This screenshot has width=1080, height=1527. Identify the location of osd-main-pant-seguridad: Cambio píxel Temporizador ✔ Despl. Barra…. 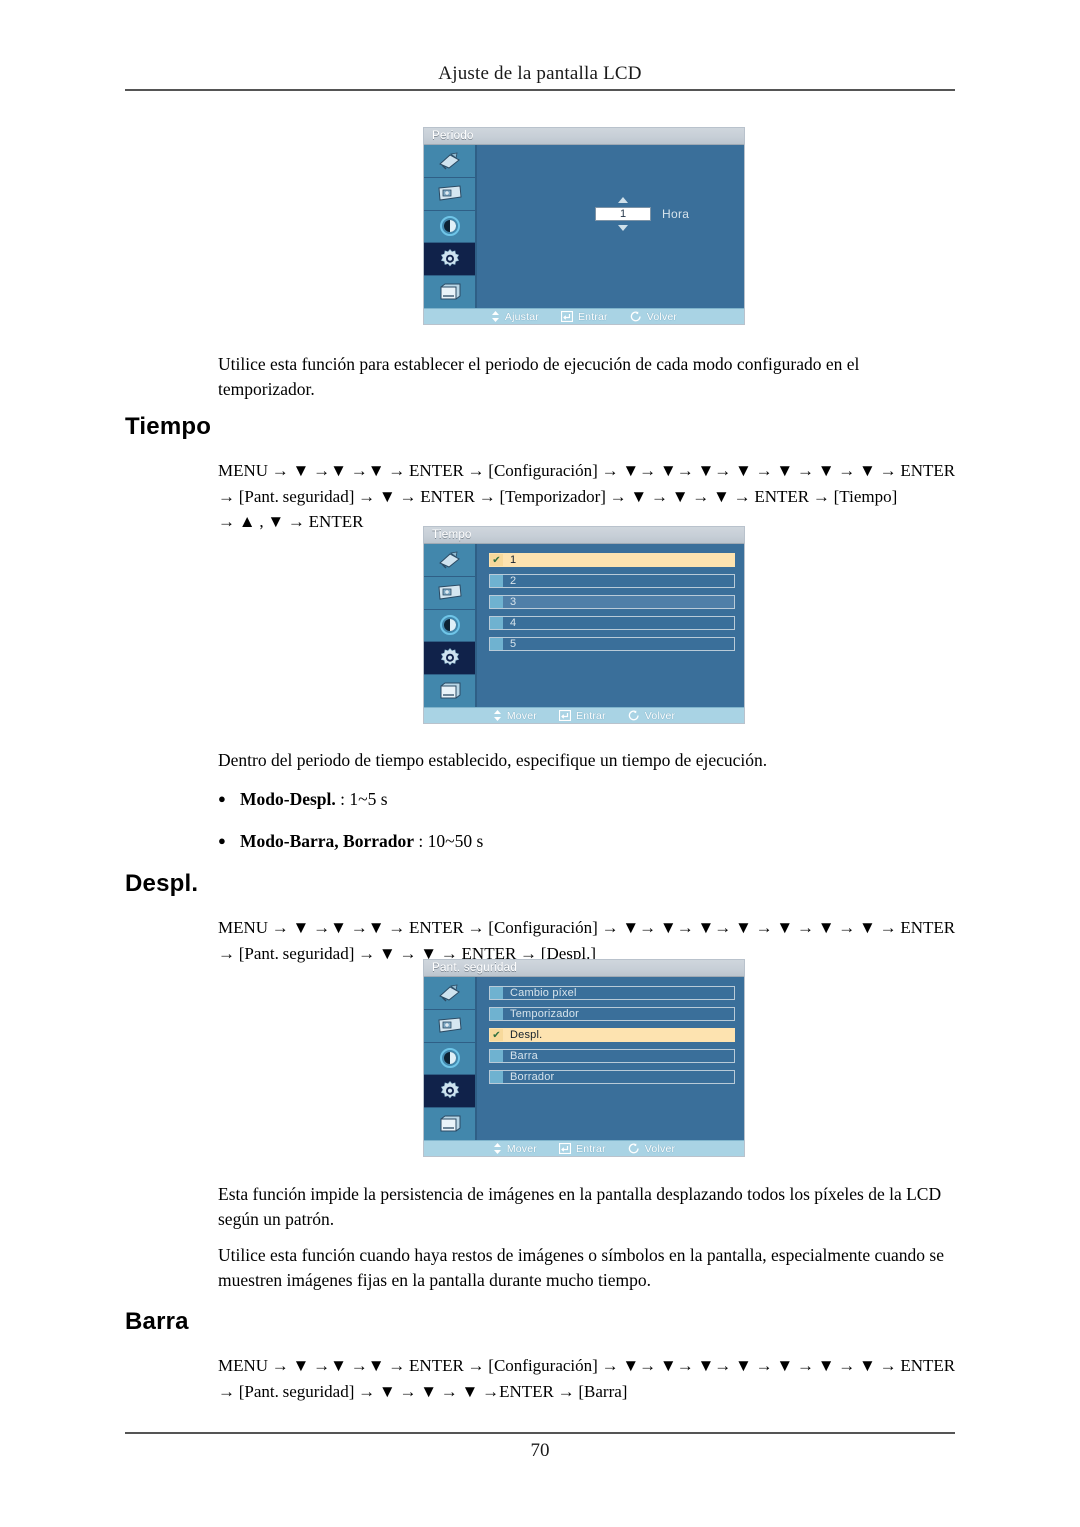
(610, 1058).